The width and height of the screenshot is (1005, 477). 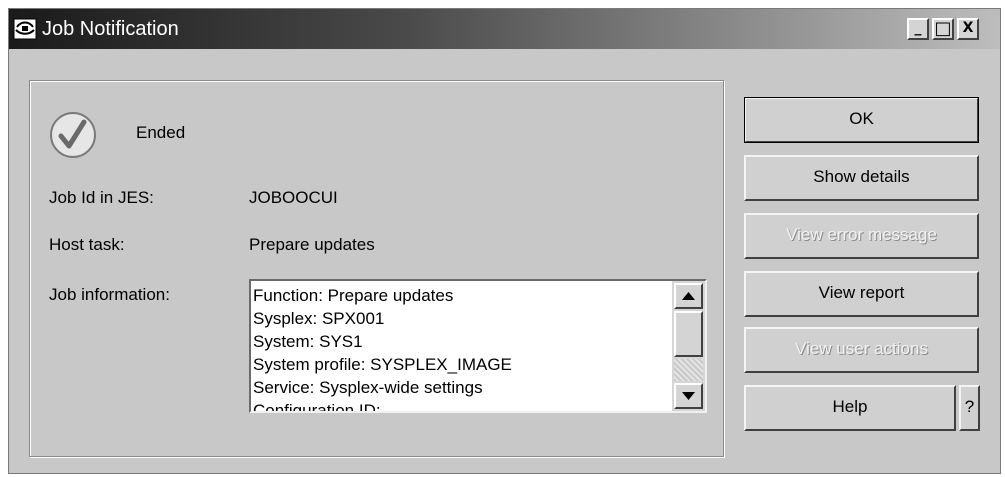 What do you see at coordinates (943, 29) in the screenshot?
I see `maximize-button: □` at bounding box center [943, 29].